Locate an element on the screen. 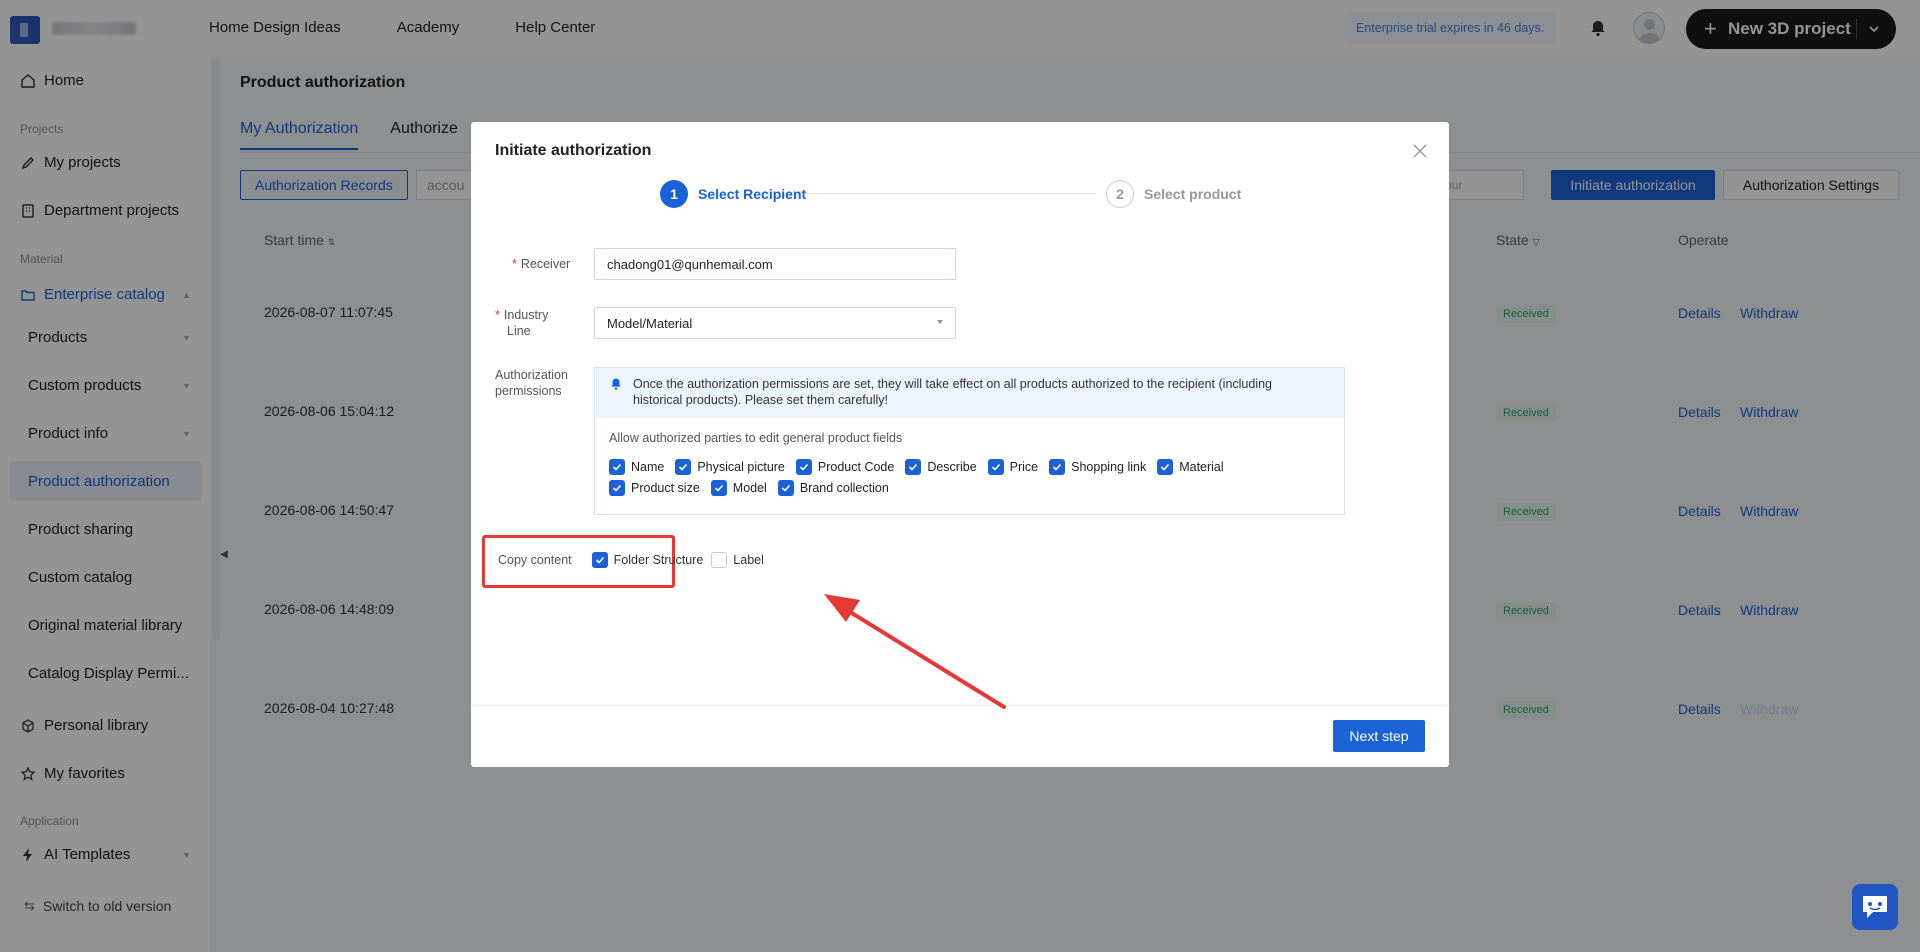 The width and height of the screenshot is (1920, 952). chat-bubble-icon is located at coordinates (1875, 907).